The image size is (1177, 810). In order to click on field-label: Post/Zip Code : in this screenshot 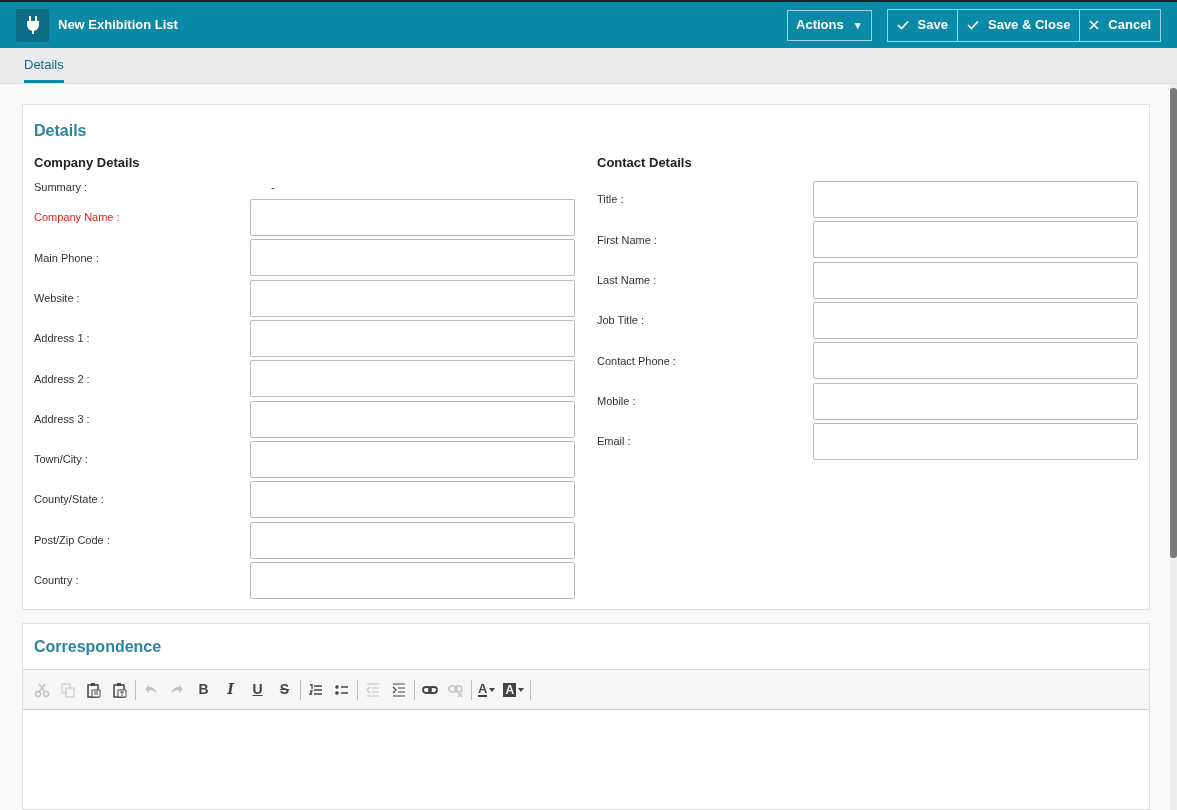, I will do `click(72, 540)`.